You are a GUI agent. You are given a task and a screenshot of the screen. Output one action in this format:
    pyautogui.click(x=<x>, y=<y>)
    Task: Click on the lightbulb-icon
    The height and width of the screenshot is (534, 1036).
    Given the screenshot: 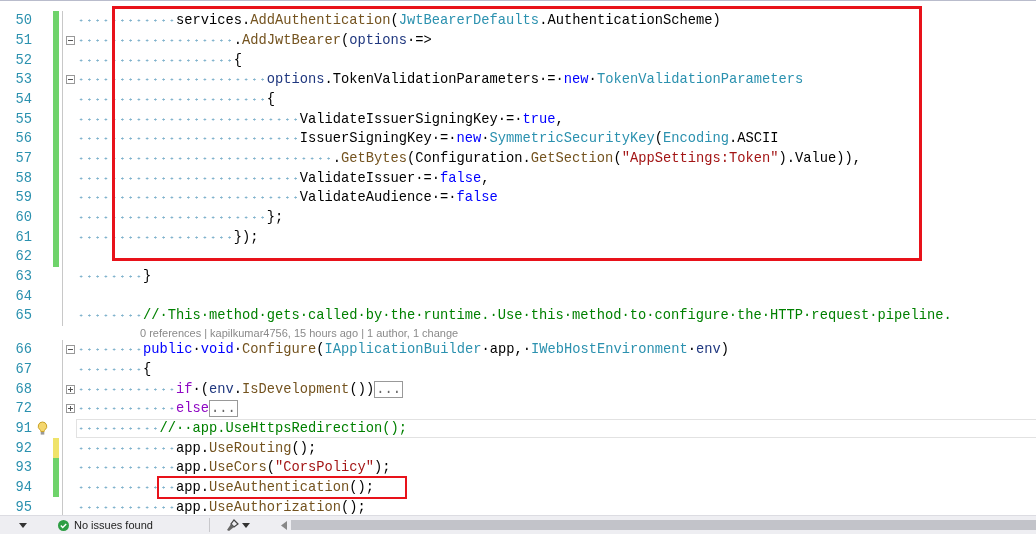 What is the action you would take?
    pyautogui.click(x=42, y=429)
    